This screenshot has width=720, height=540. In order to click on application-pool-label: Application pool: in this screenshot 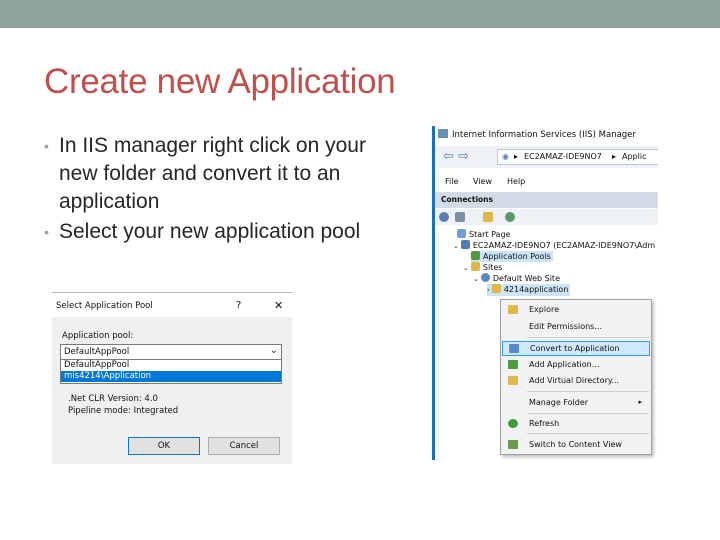, I will do `click(98, 336)`.